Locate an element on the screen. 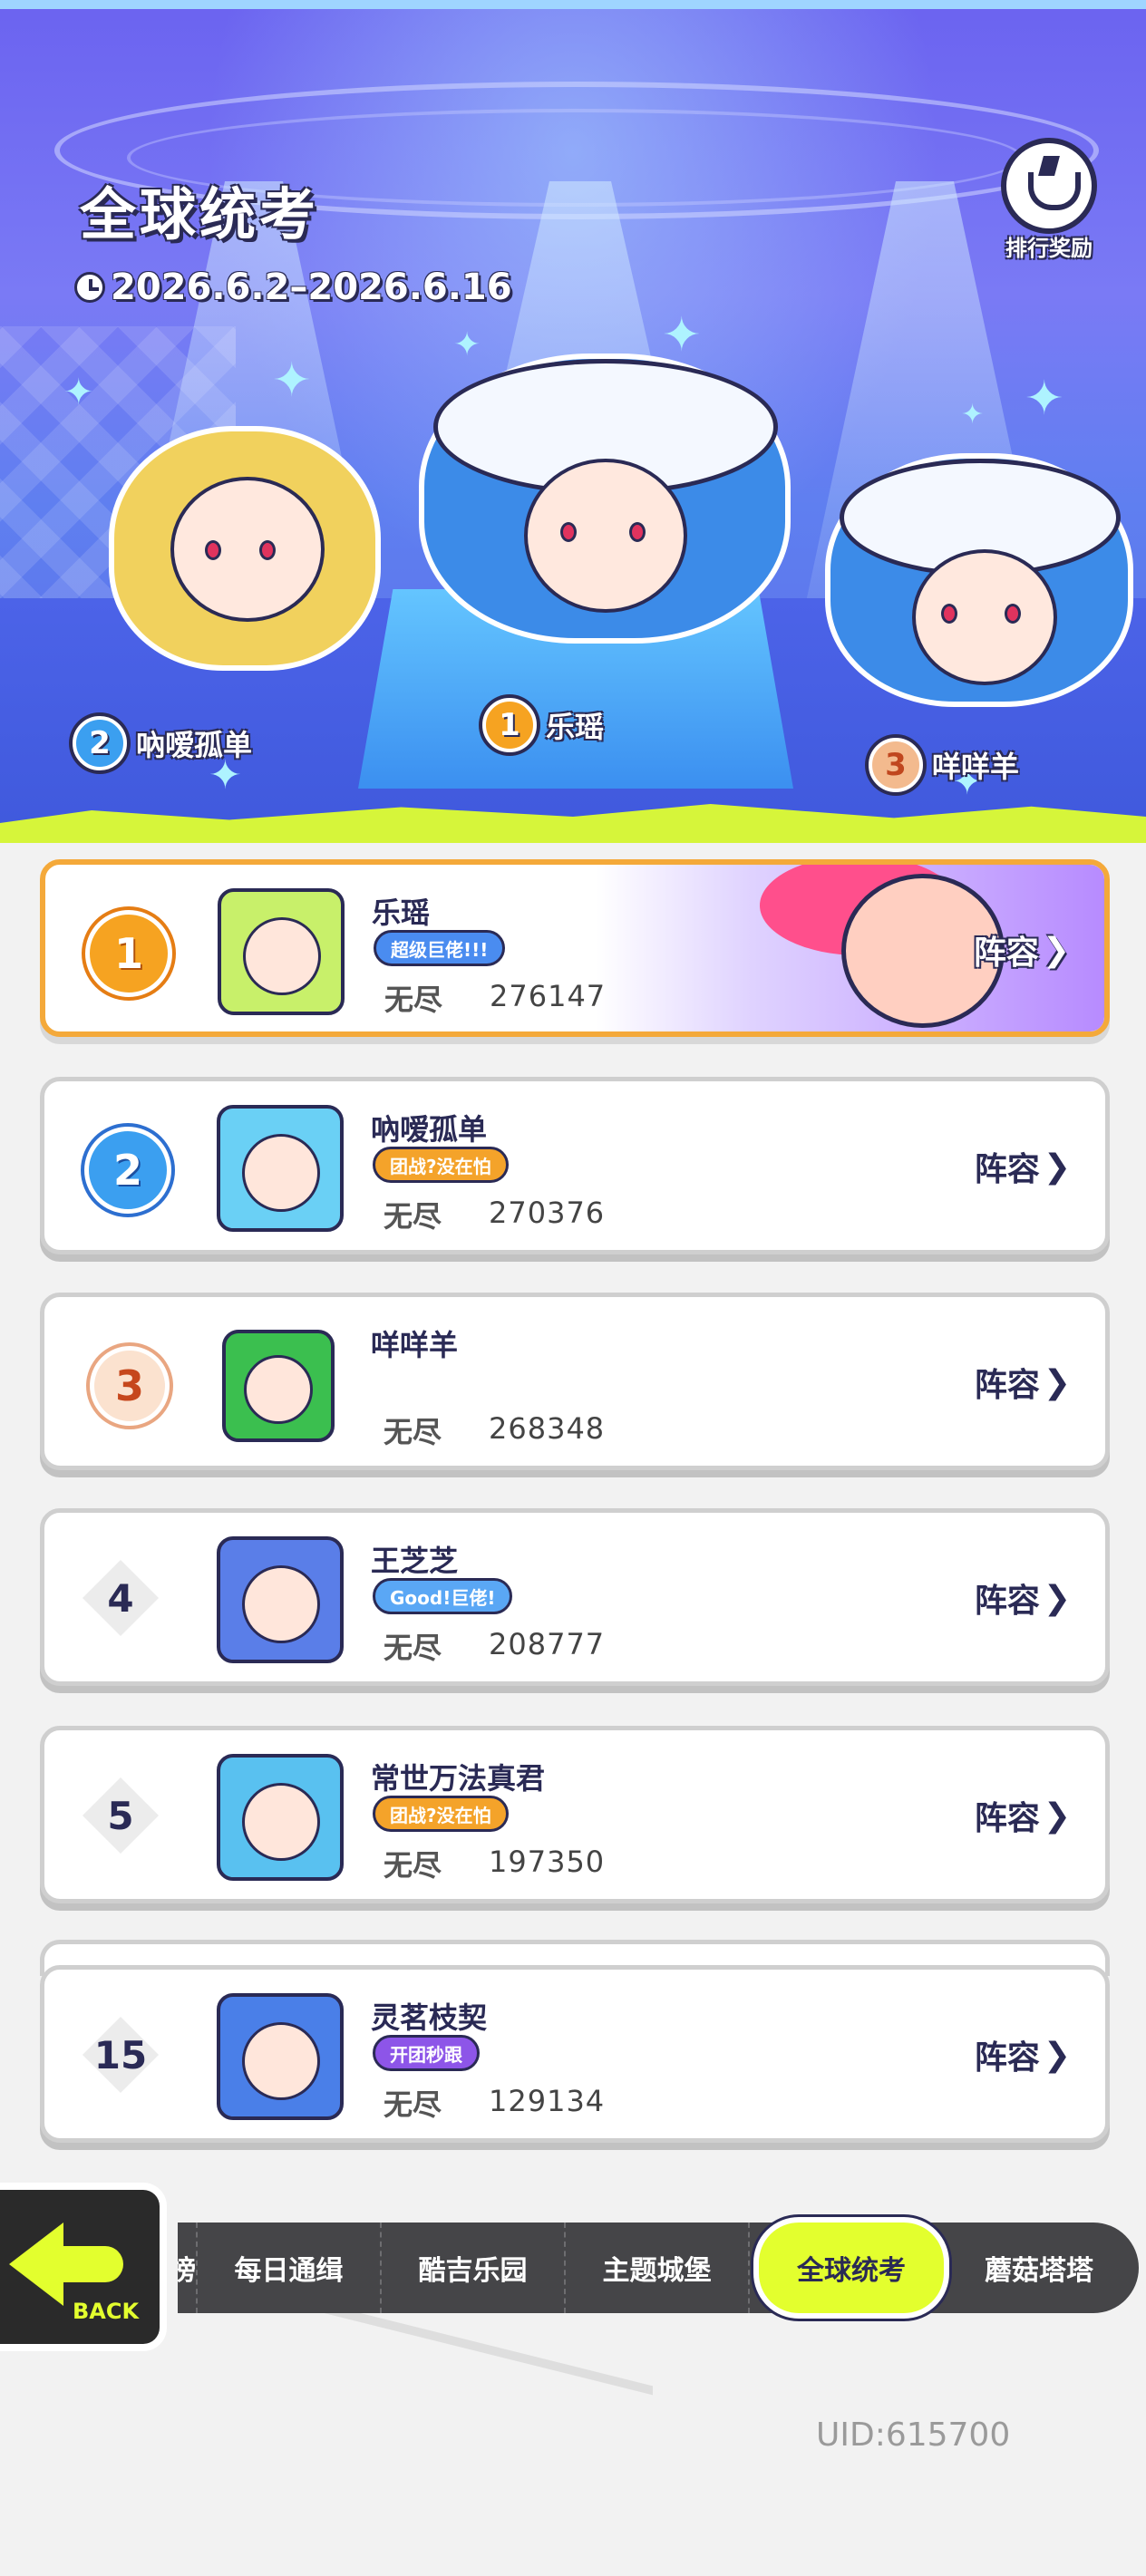  tab-mushroom-tower: 蘑菇塔塔 is located at coordinates (1039, 2268).